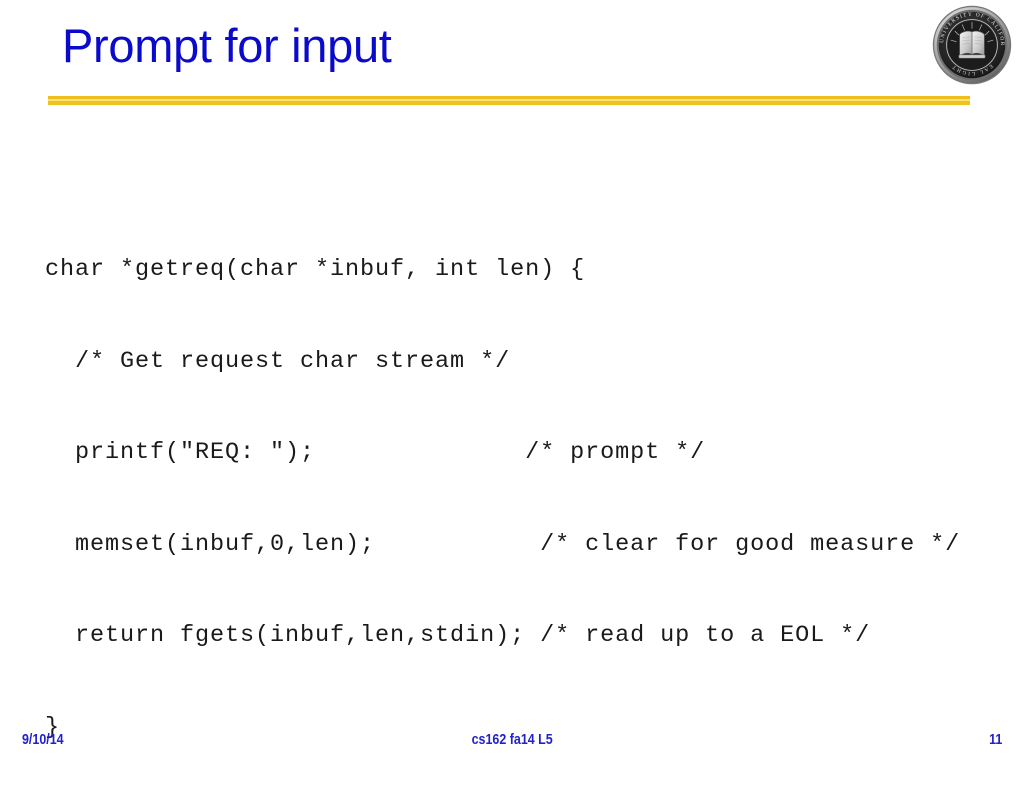 Image resolution: width=1024 pixels, height=804 pixels. What do you see at coordinates (509, 103) in the screenshot?
I see `title-divider-bottom-stripe` at bounding box center [509, 103].